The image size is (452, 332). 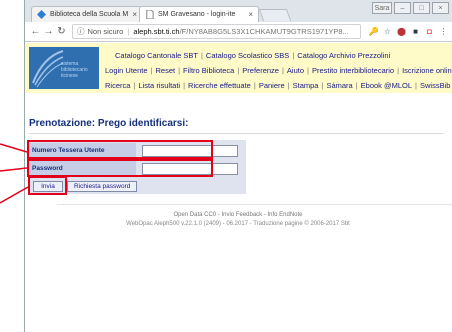 I want to click on info-icon: ⓘ, so click(x=81, y=31).